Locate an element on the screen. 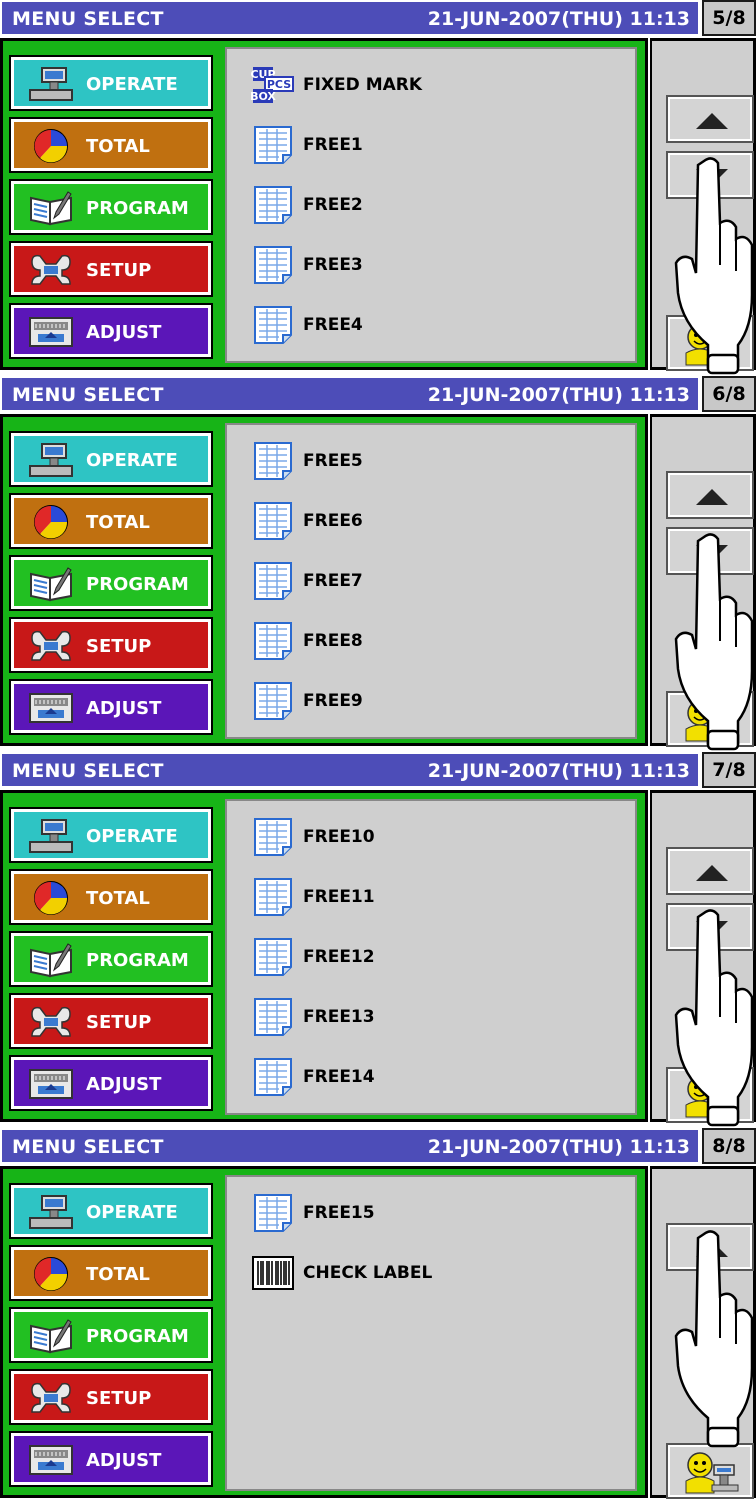 Image resolution: width=756 pixels, height=1508 pixels. list-item-check-label: CHECK LABEL is located at coordinates (436, 1273).